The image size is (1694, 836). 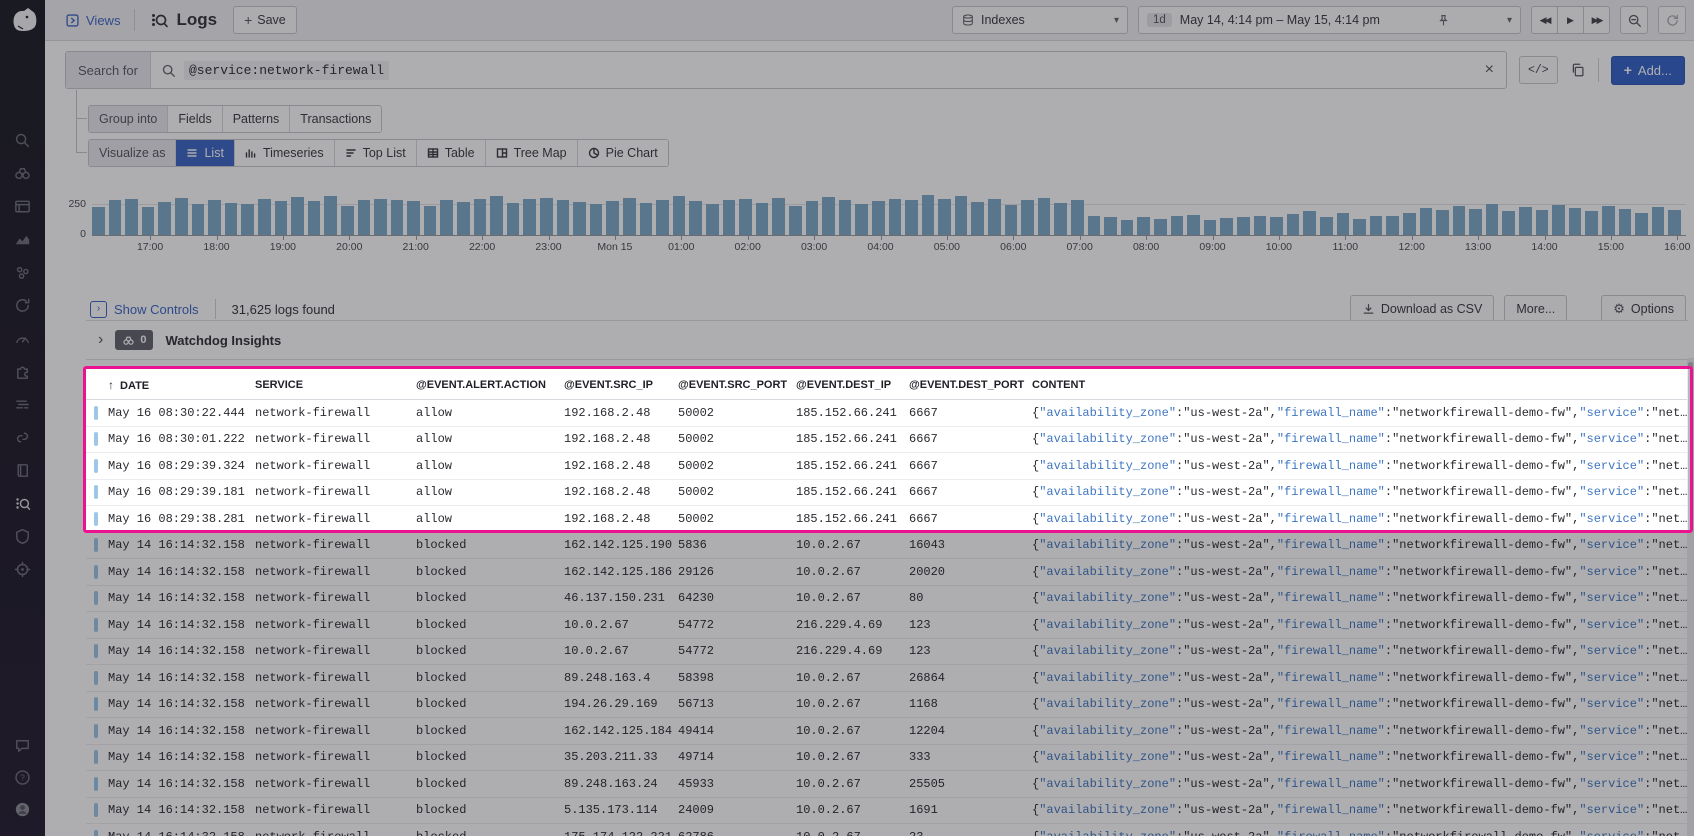 What do you see at coordinates (181, 385) in the screenshot?
I see `column-header-date: ↑ DATE` at bounding box center [181, 385].